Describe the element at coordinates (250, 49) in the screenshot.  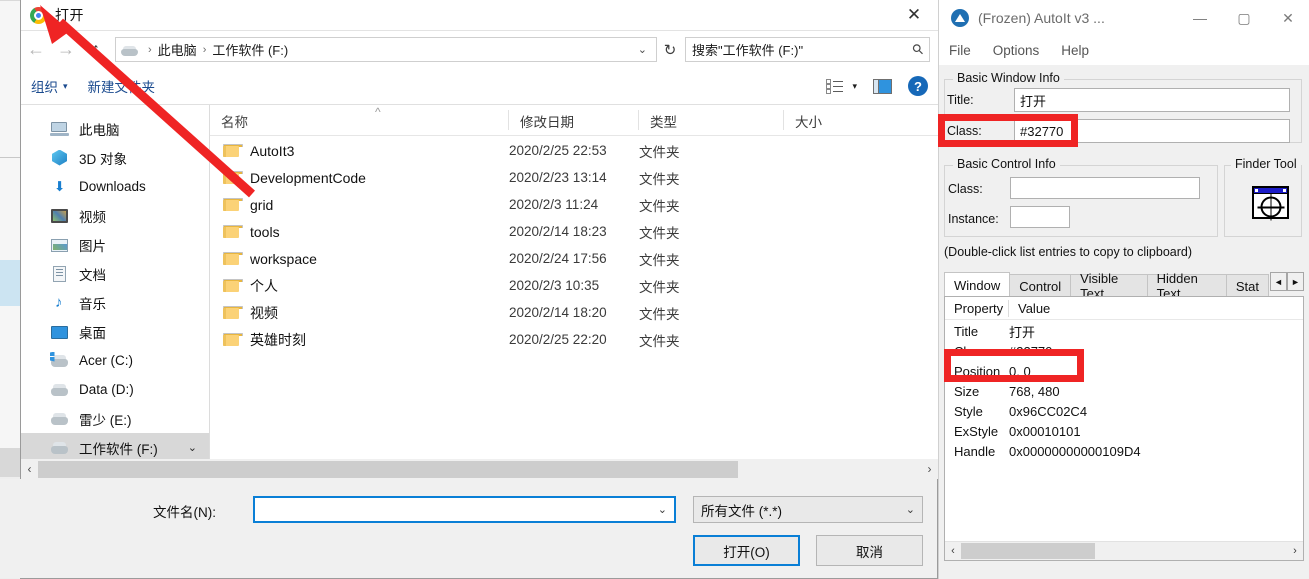
I see `breadcrumb-drive-f: 工作软件 (F:)` at that location.